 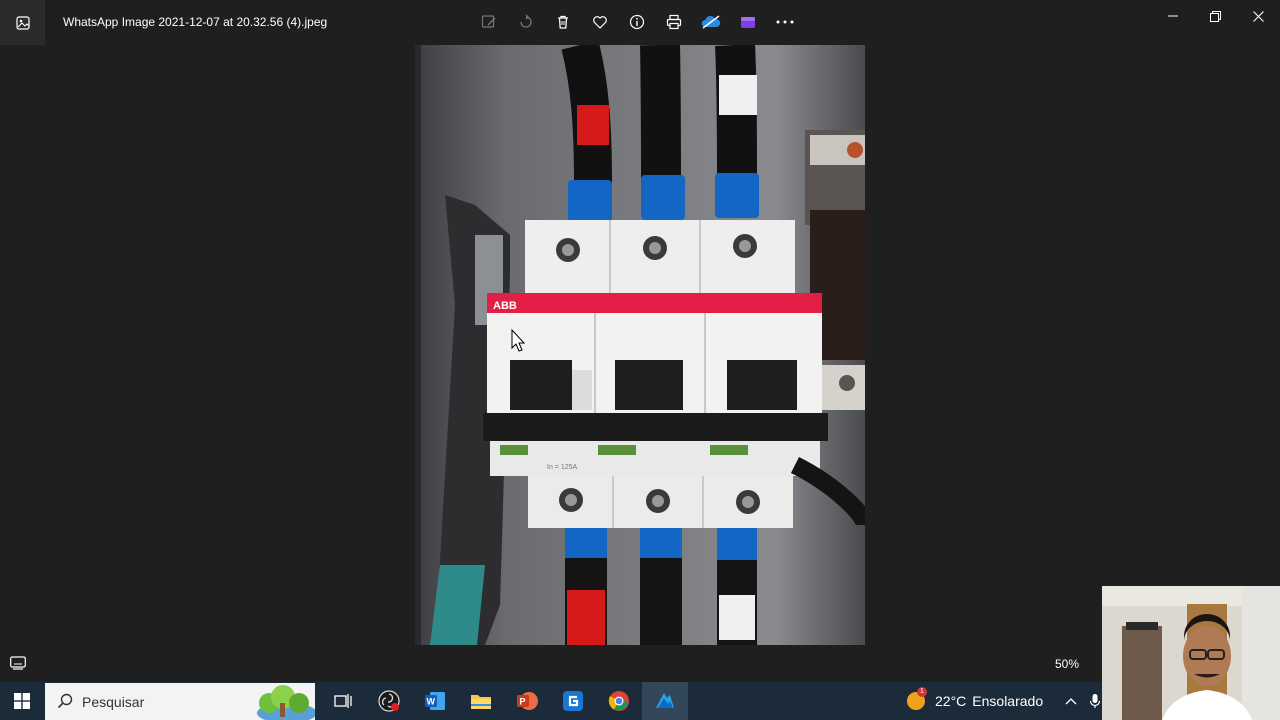 What do you see at coordinates (563, 22) in the screenshot?
I see `delete-icon` at bounding box center [563, 22].